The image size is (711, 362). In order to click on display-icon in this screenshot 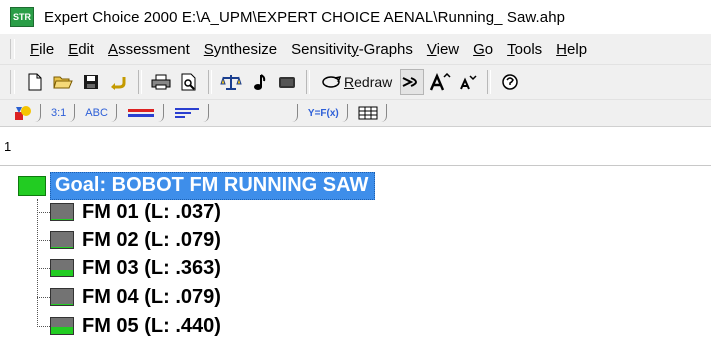, I will do `click(287, 82)`.